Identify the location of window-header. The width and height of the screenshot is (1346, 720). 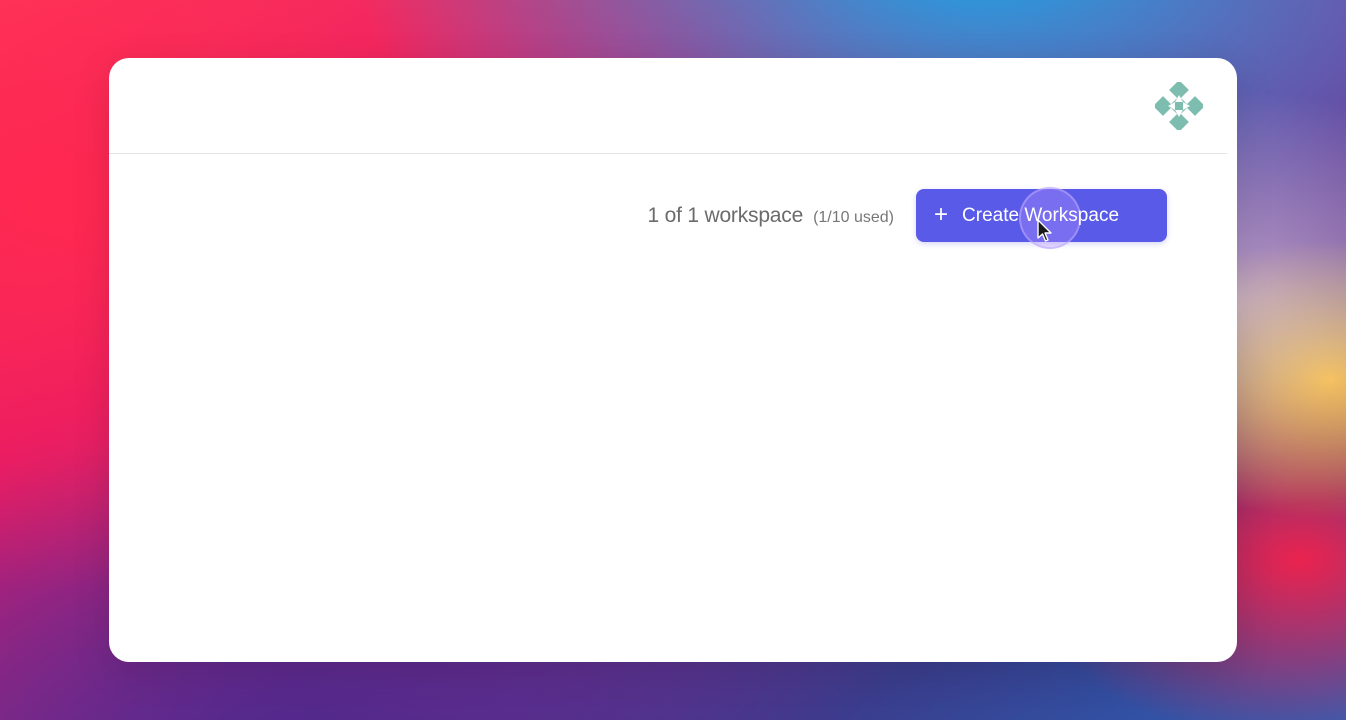
(668, 106).